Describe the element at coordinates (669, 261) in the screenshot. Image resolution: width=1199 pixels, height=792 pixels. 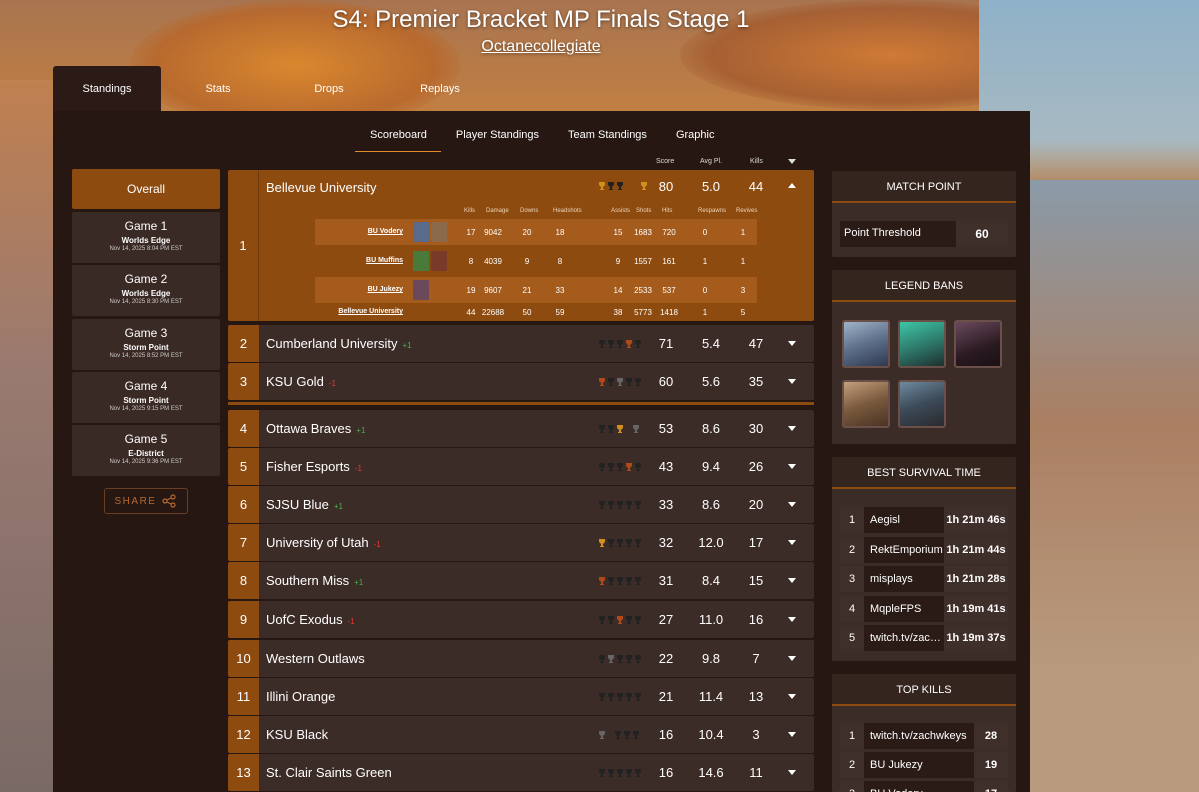
I see `player-stat-value: 161` at that location.